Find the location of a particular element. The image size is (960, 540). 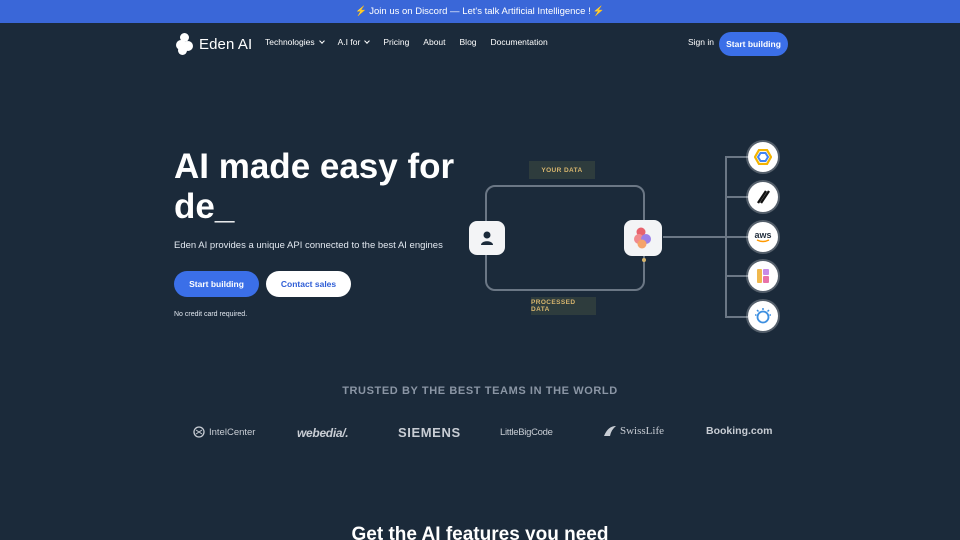

eden-ai-color-logo-icon is located at coordinates (642, 238).